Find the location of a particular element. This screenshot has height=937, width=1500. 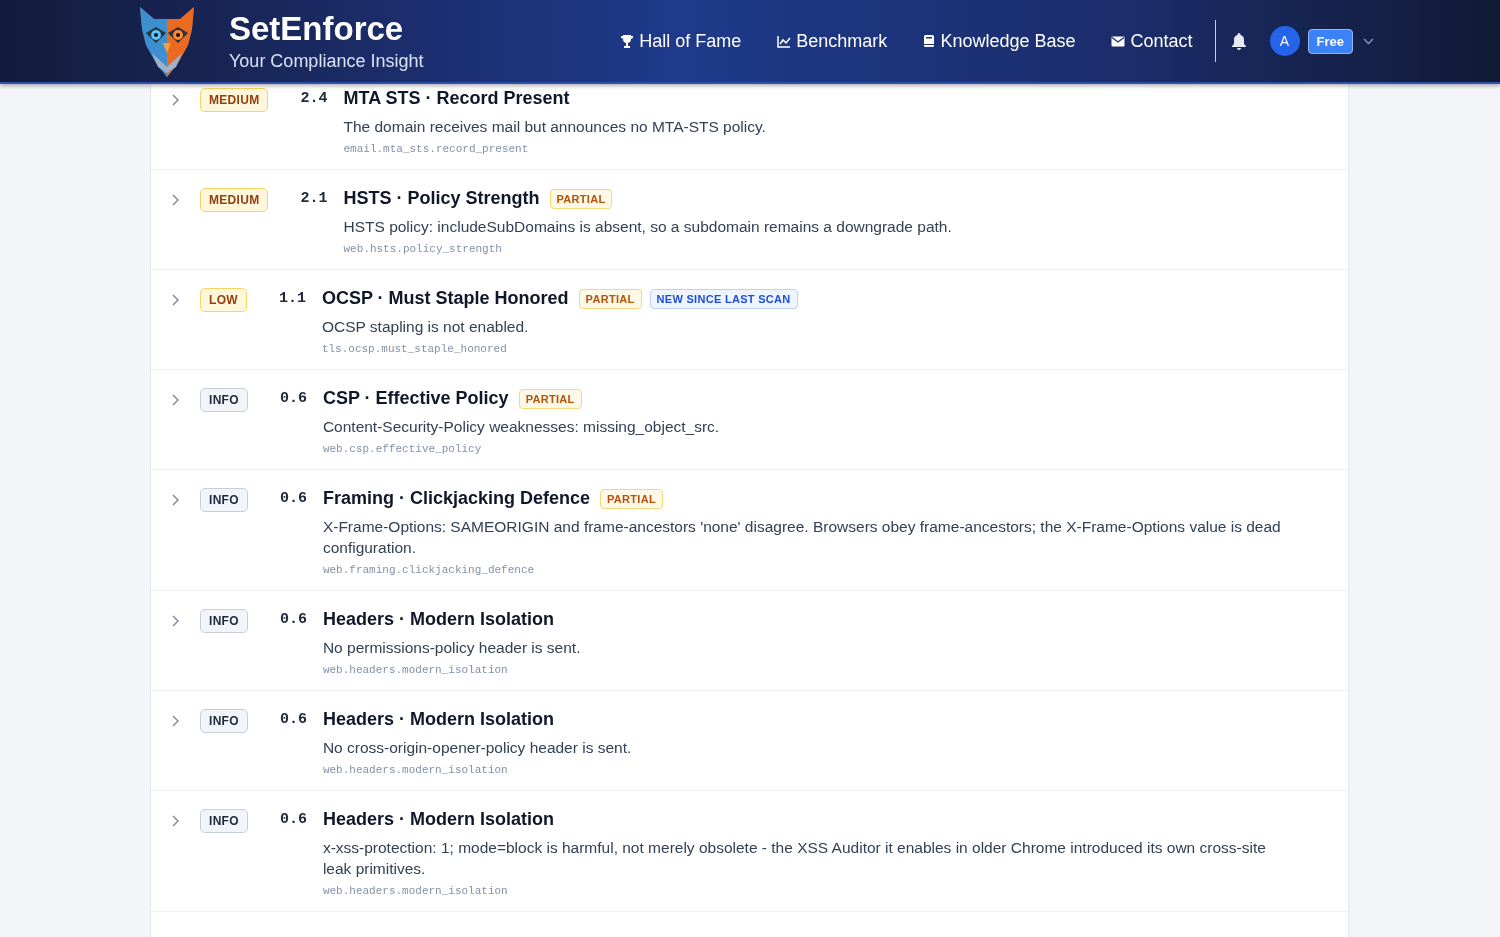

finding-description: The domain receives mail but announces no MTA-STS policy. is located at coordinates (554, 127).